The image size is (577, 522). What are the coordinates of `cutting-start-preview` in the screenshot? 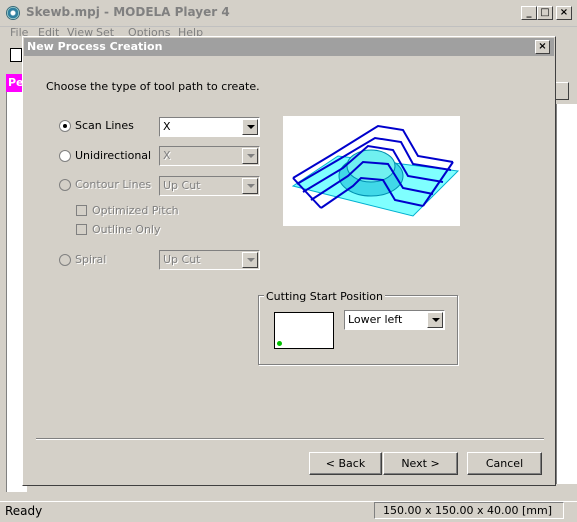 It's located at (304, 330).